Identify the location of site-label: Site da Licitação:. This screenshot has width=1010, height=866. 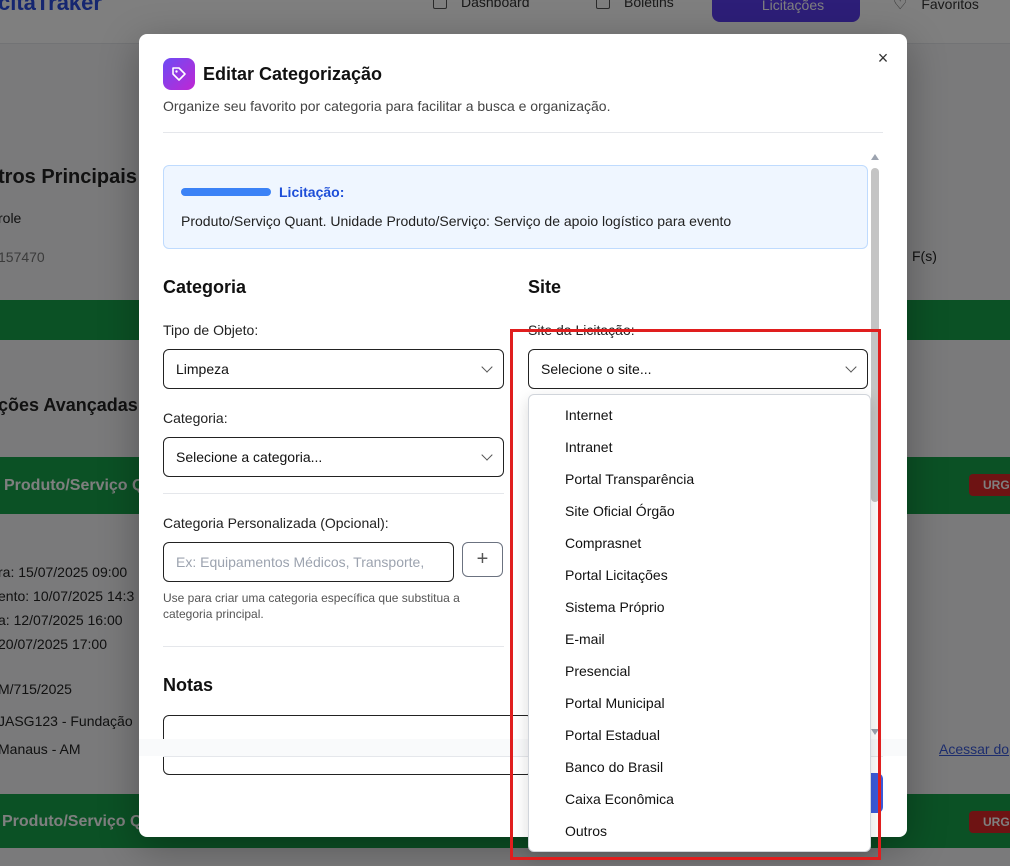
(581, 330).